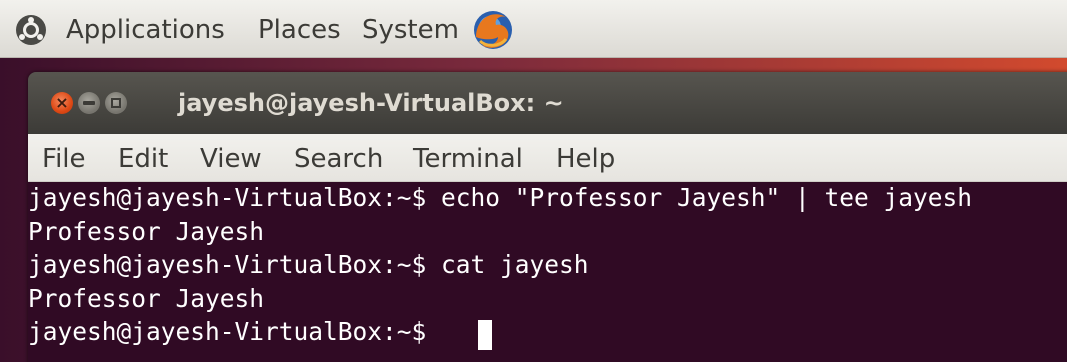 The height and width of the screenshot is (362, 1067). What do you see at coordinates (143, 159) in the screenshot?
I see `menu-edit: Edit` at bounding box center [143, 159].